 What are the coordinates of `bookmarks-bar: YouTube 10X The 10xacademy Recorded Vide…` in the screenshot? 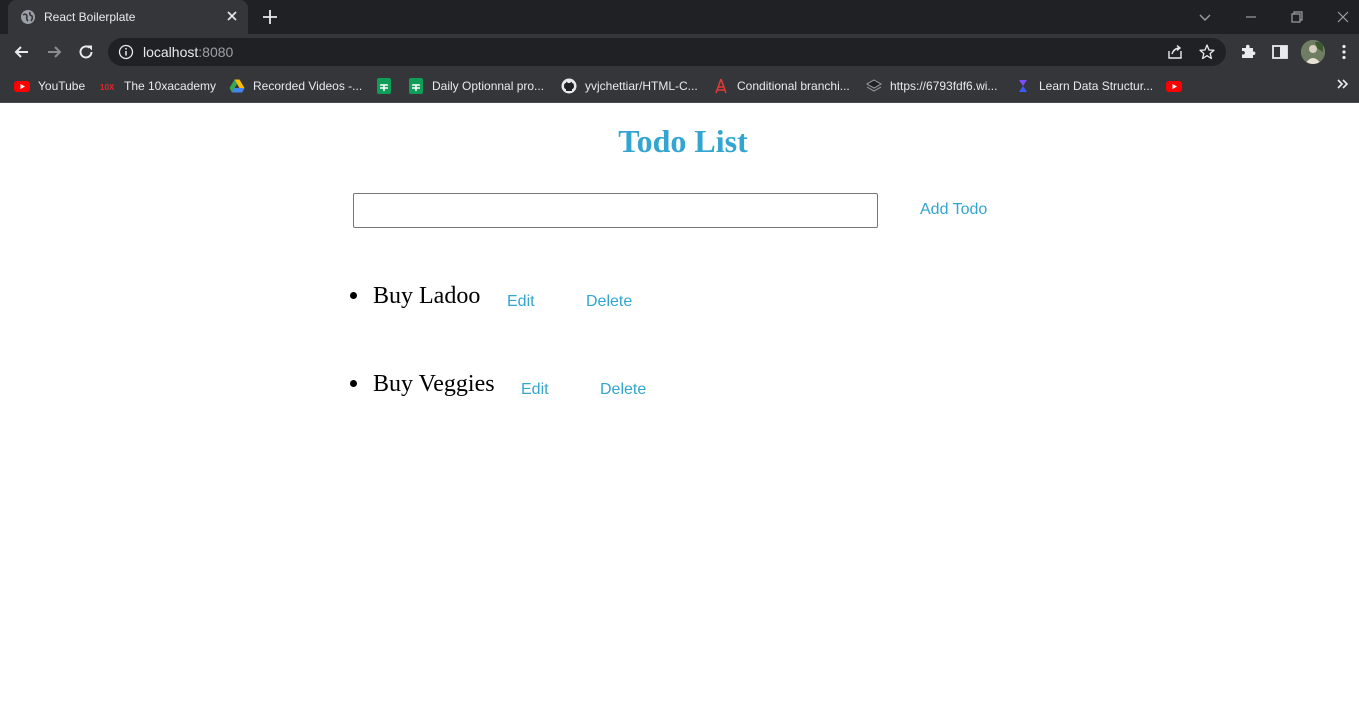 It's located at (679, 86).